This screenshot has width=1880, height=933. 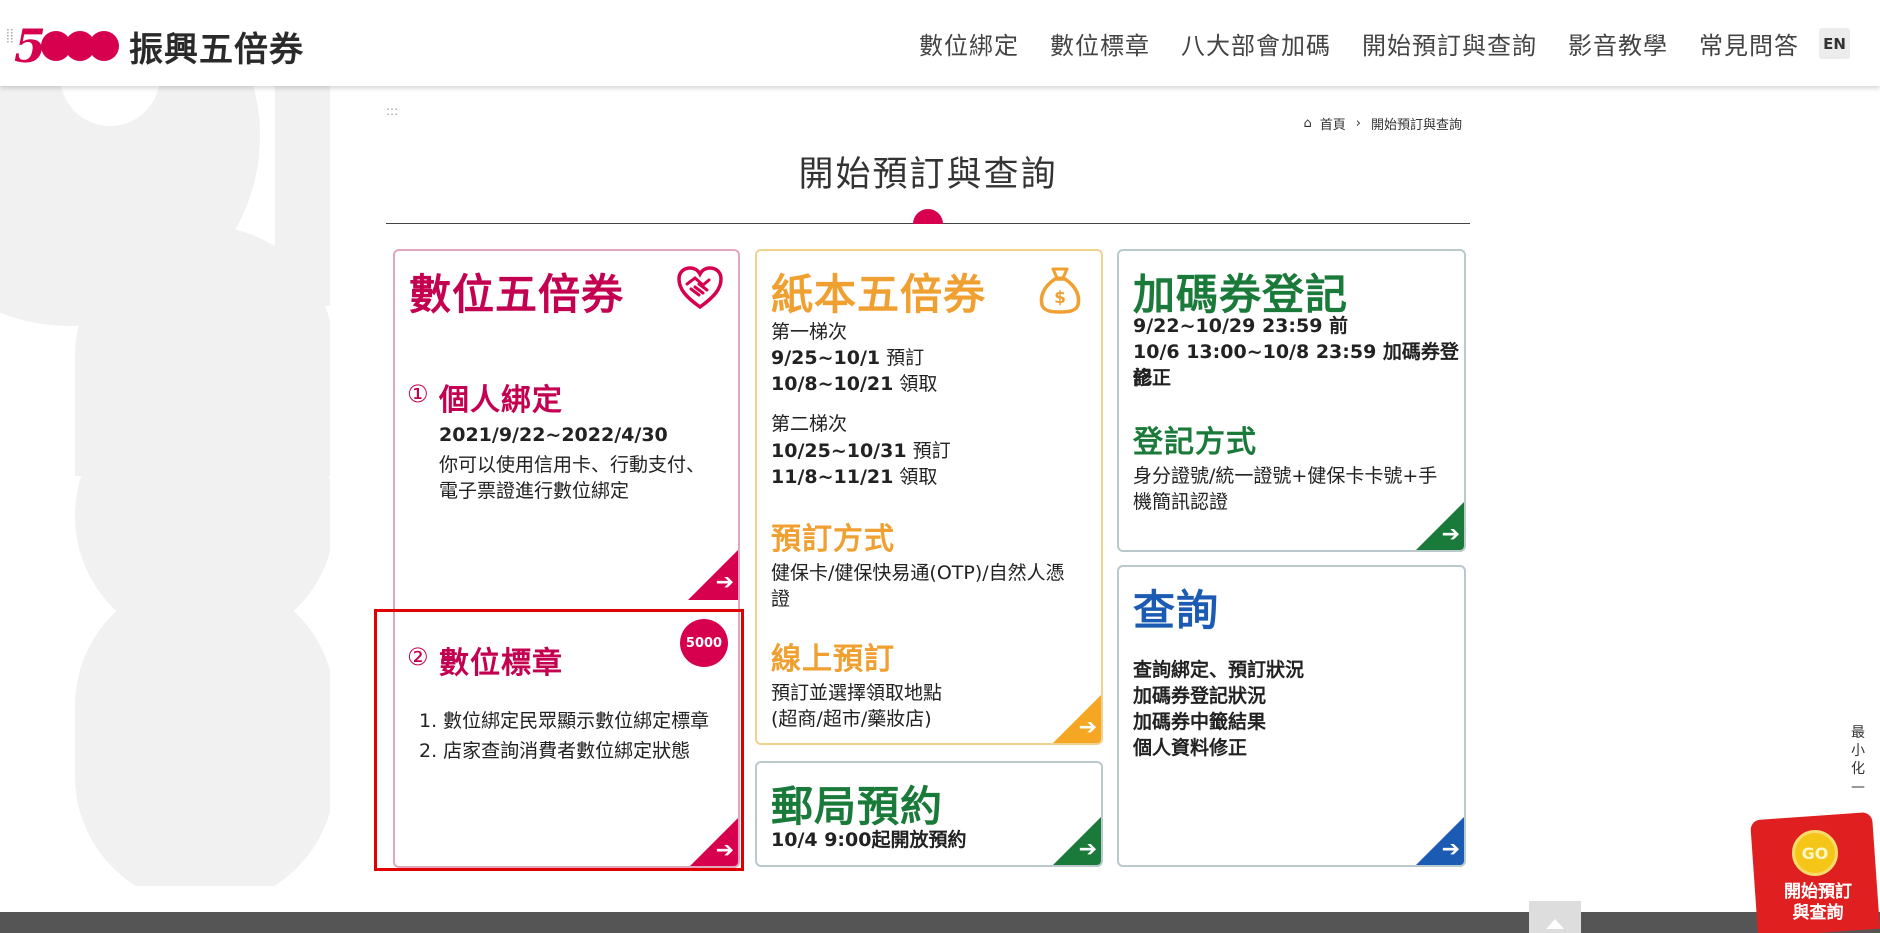 What do you see at coordinates (857, 806) in the screenshot?
I see `post-office-title: 郵局預約` at bounding box center [857, 806].